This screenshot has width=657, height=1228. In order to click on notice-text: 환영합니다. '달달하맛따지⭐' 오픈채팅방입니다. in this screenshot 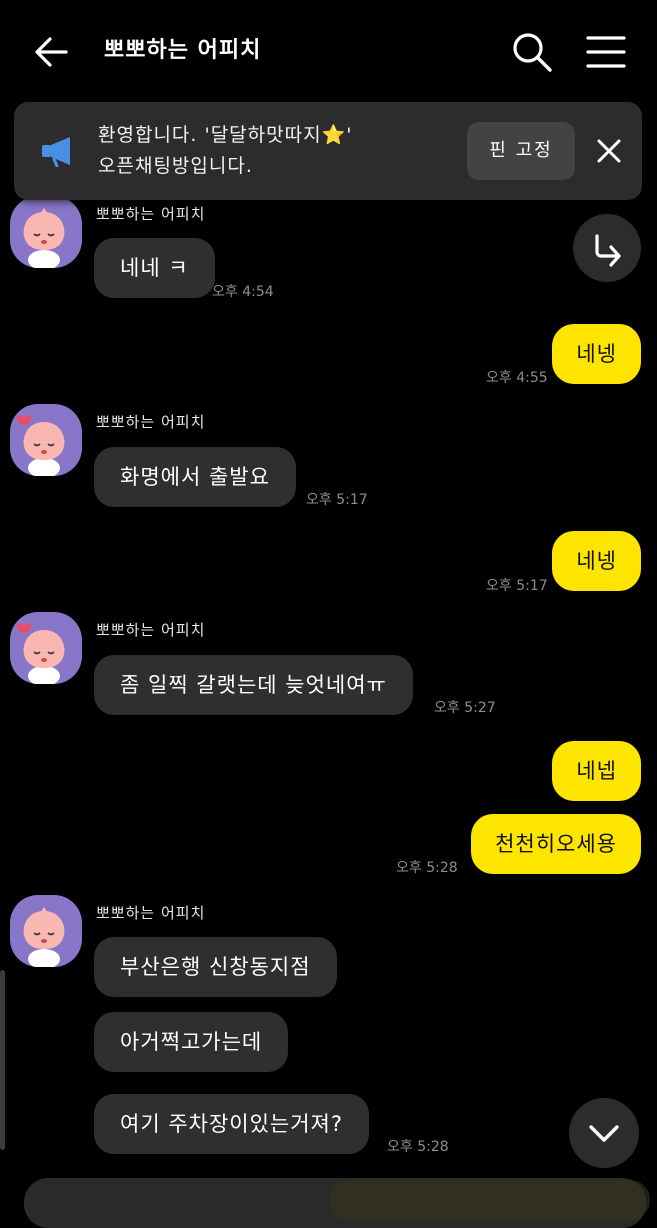, I will do `click(283, 151)`.